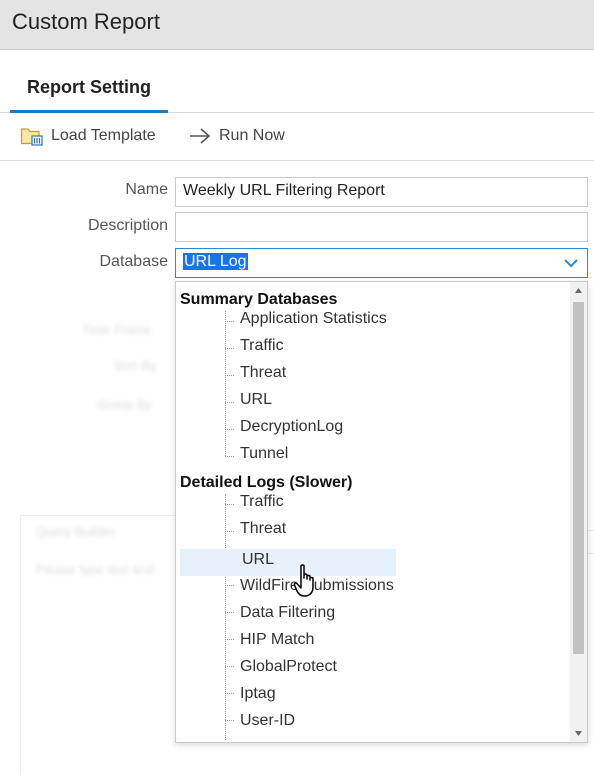 The width and height of the screenshot is (594, 775). Describe the element at coordinates (277, 639) in the screenshot. I see `option-label: HIP Match` at that location.